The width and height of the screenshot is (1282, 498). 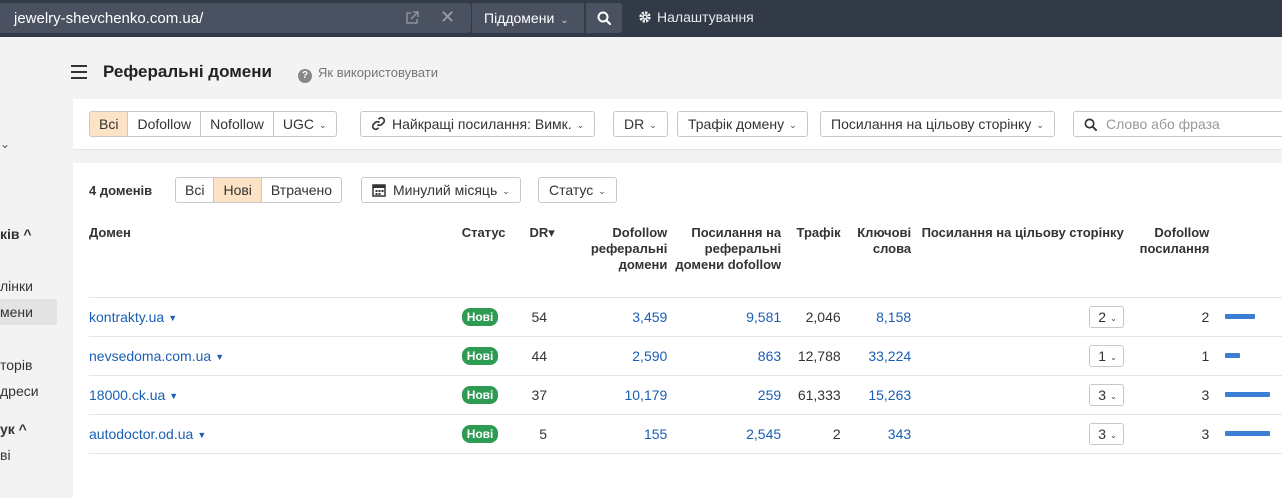 I want to click on menu-icon, so click(x=79, y=72).